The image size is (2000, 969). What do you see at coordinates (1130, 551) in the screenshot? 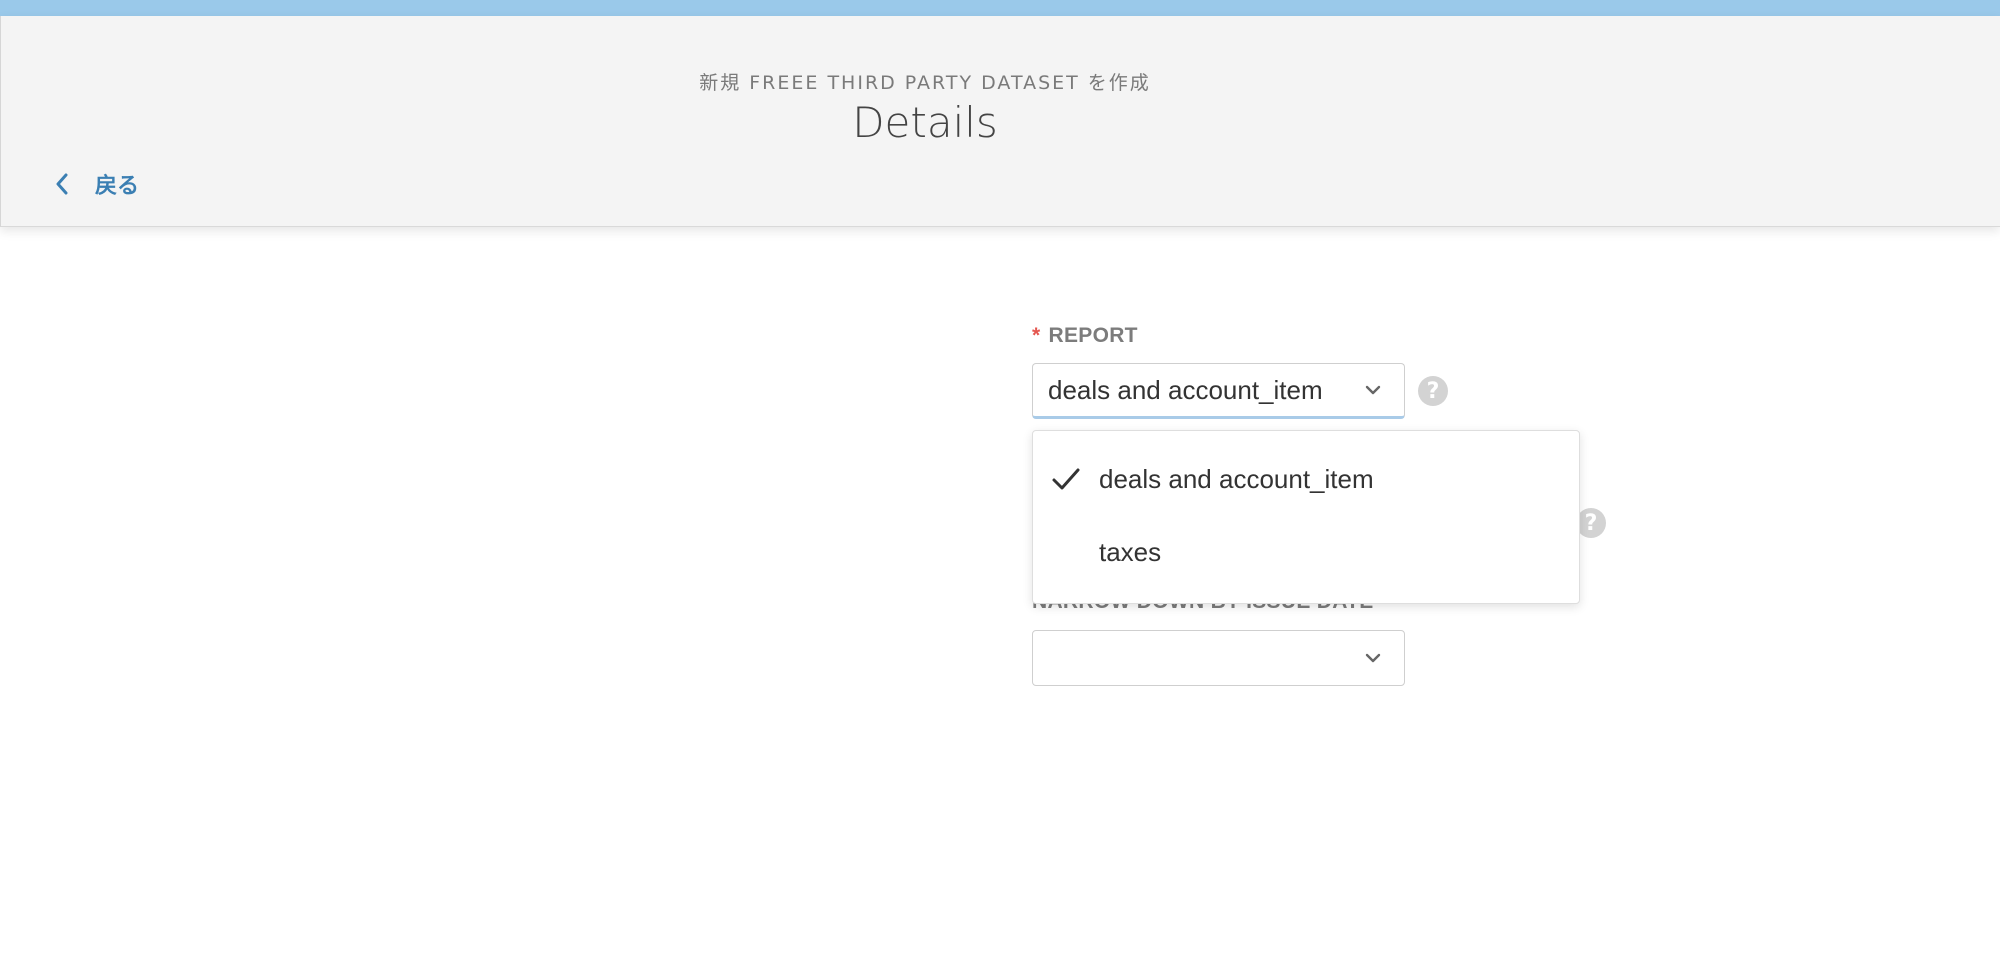
I see `dropdown-option-label: taxes` at bounding box center [1130, 551].